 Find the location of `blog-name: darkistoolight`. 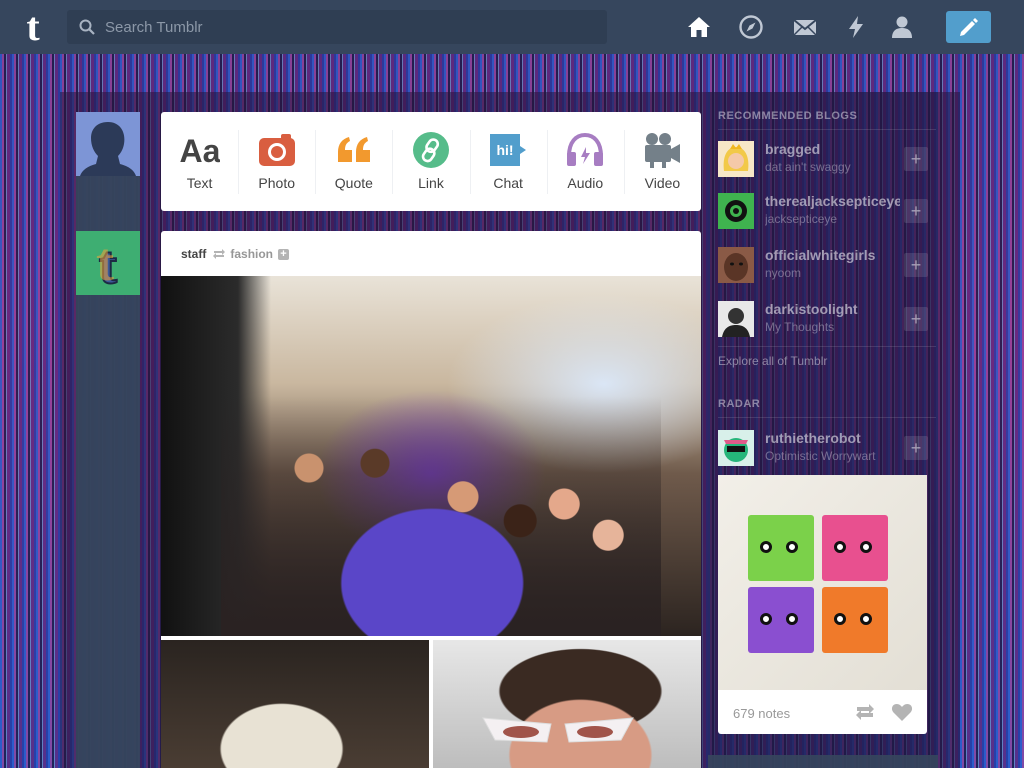

blog-name: darkistoolight is located at coordinates (811, 309).